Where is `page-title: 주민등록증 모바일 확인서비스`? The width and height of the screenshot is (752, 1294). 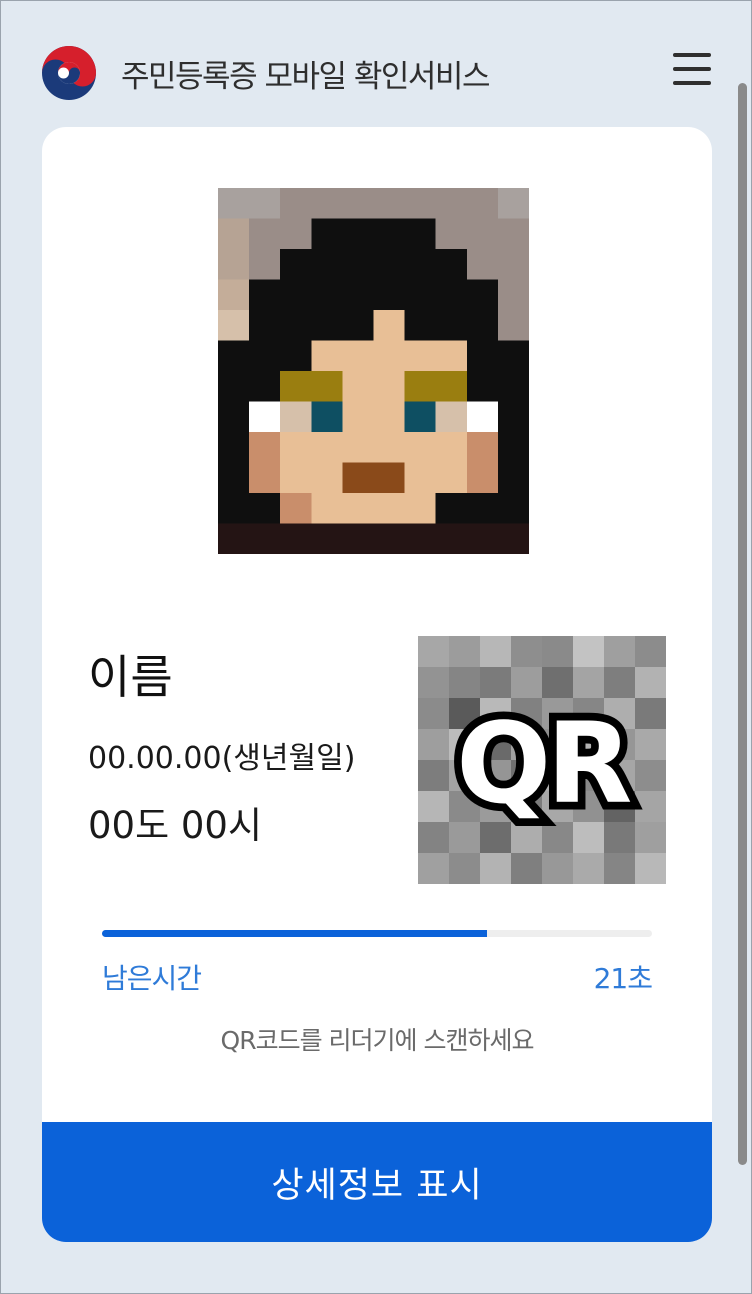 page-title: 주민등록증 모바일 확인서비스 is located at coordinates (305, 77).